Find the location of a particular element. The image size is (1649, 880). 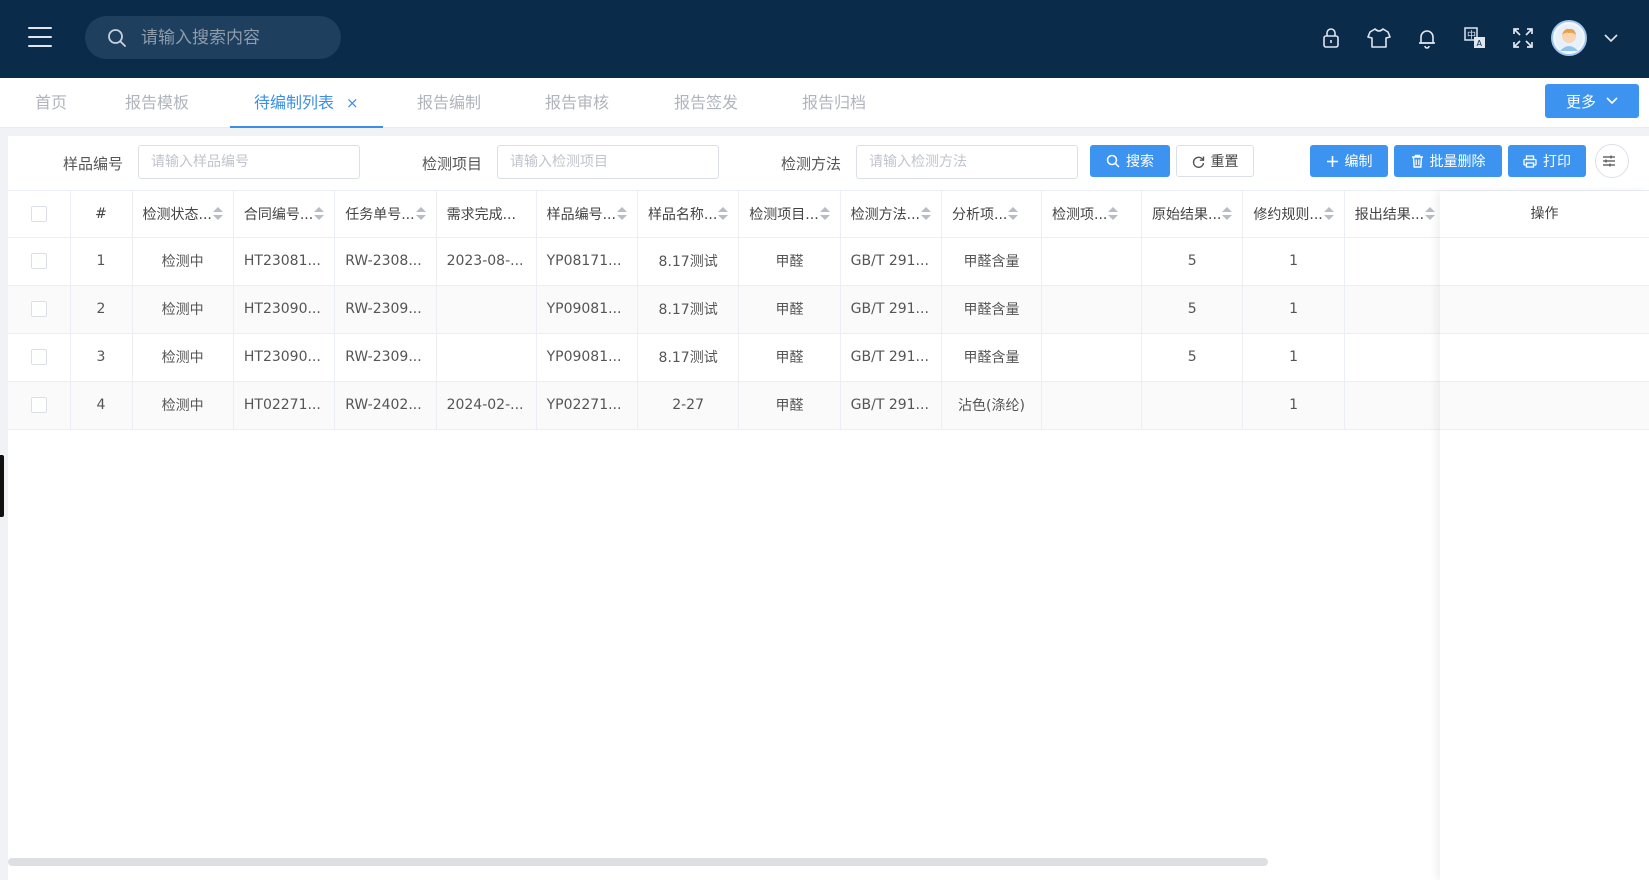

search-button: 搜索 is located at coordinates (1130, 161).